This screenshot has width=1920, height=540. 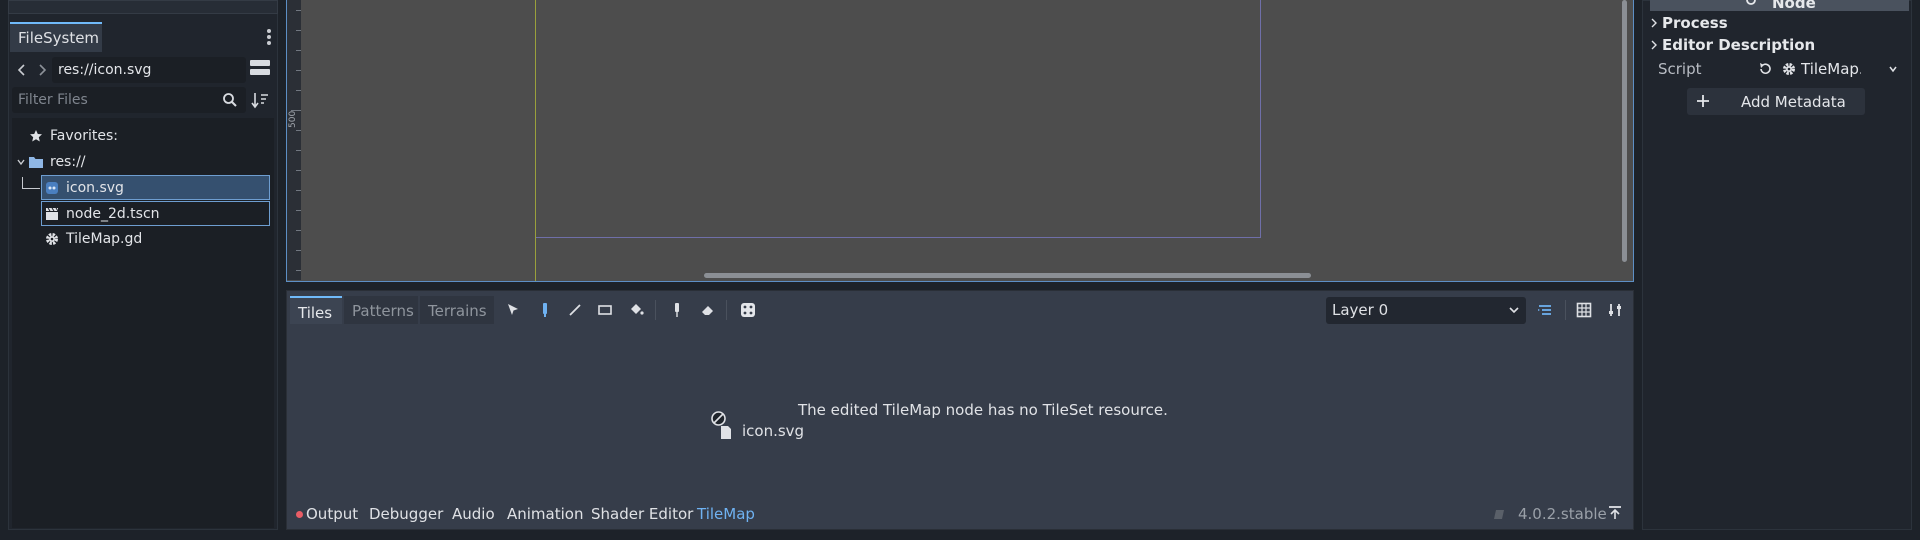 What do you see at coordinates (535, 140) in the screenshot?
I see `y-axis-line` at bounding box center [535, 140].